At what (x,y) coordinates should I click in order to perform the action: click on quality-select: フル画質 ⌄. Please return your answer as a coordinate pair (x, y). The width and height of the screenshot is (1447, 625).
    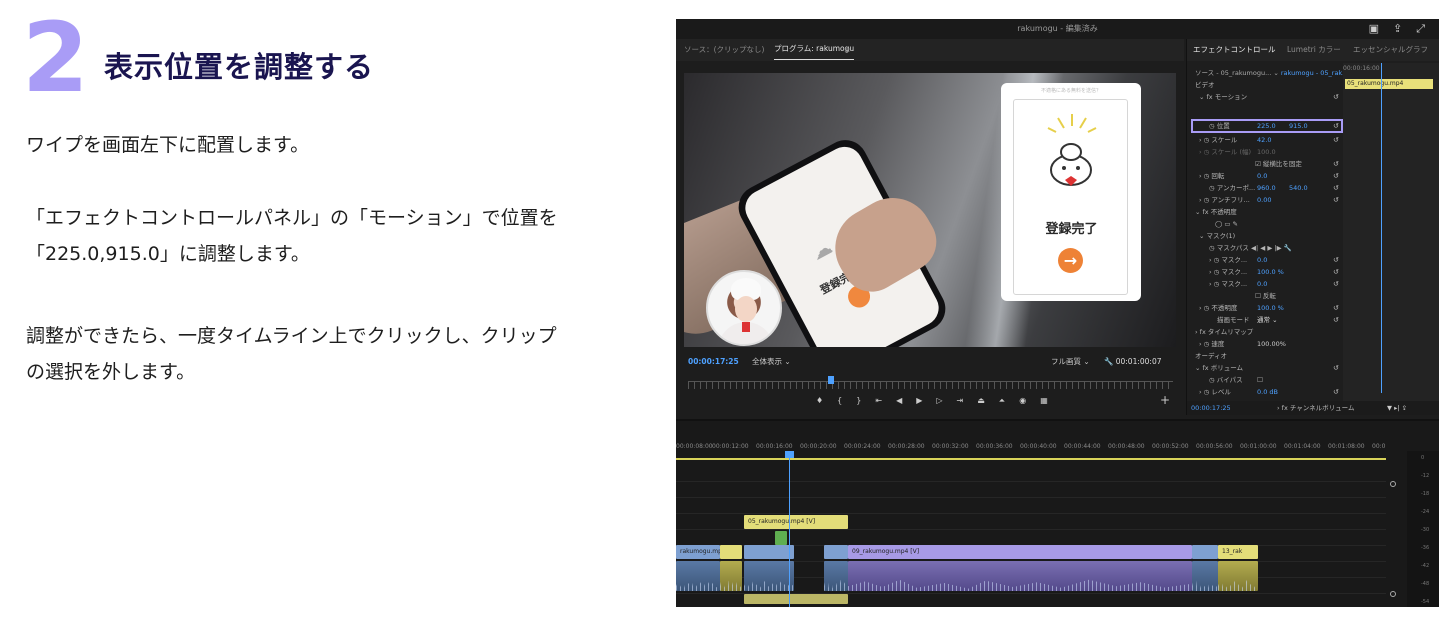
    Looking at the image, I should click on (1070, 362).